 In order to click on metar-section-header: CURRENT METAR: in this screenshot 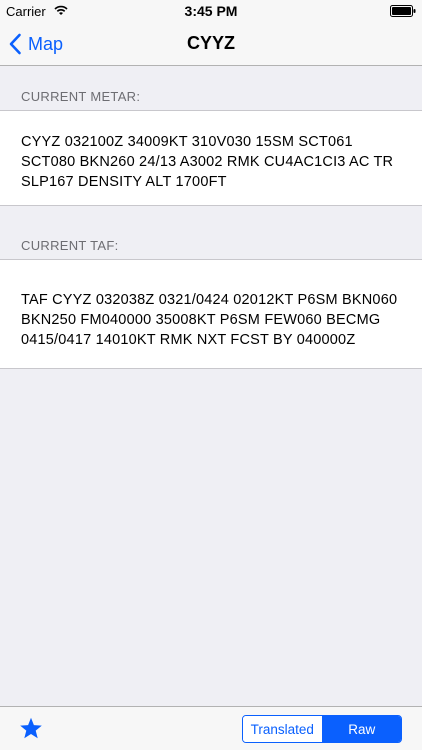, I will do `click(81, 96)`.